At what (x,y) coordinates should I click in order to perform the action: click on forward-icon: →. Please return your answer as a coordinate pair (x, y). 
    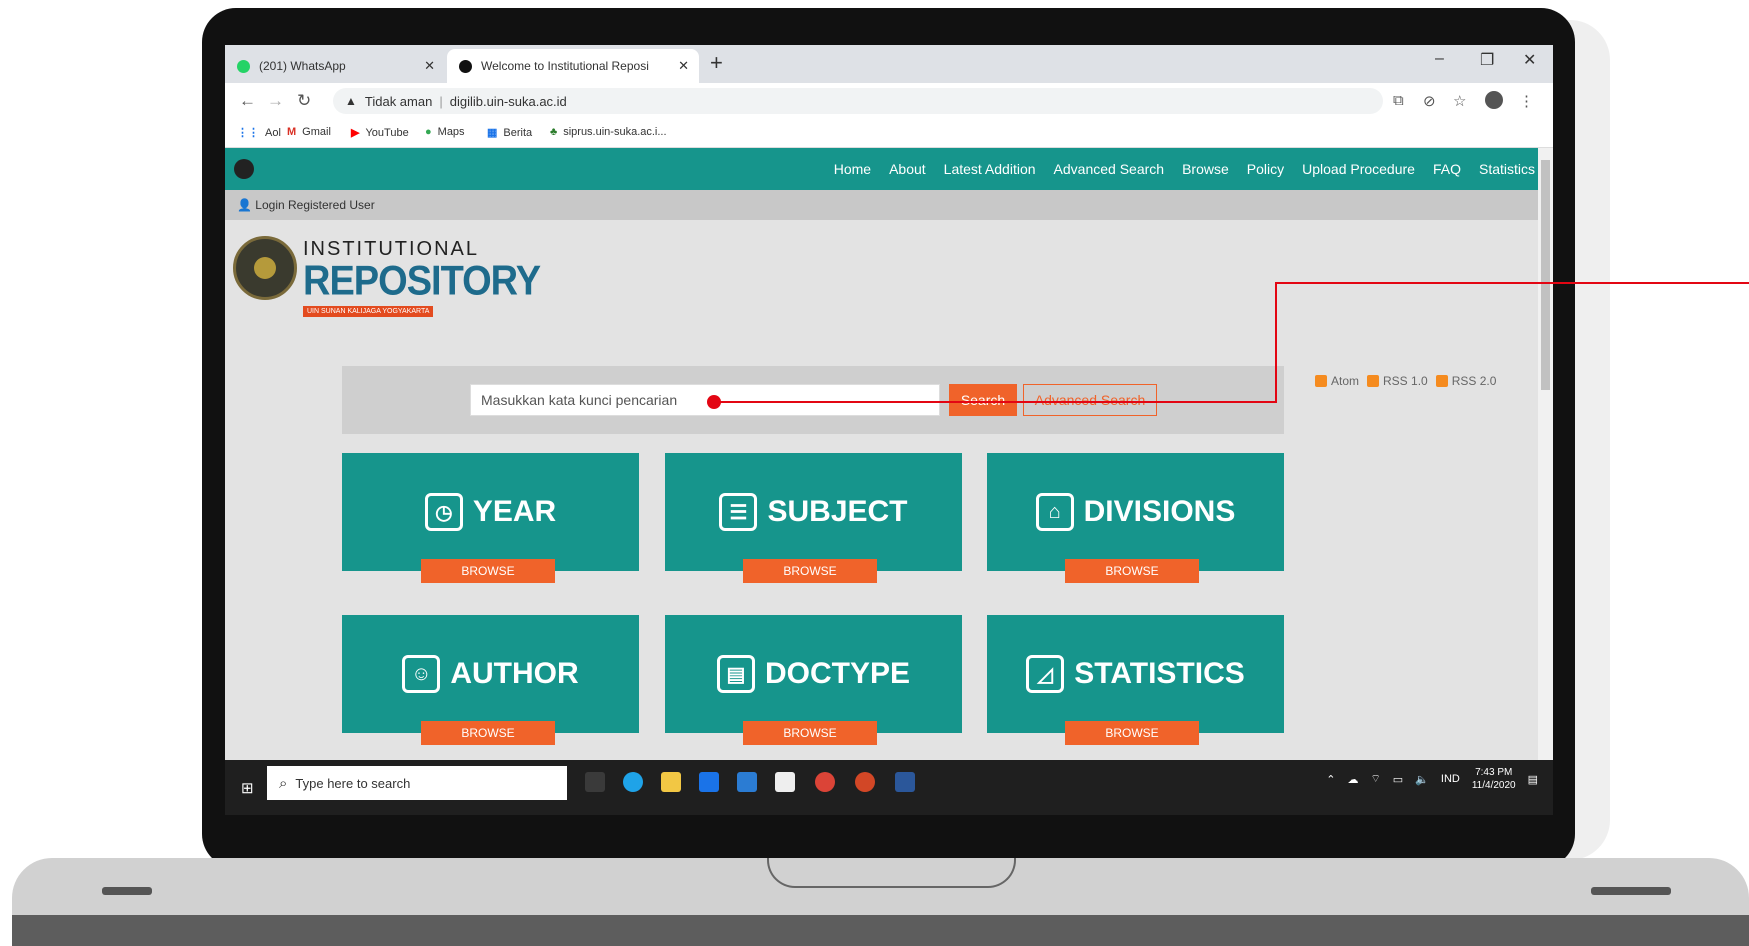
    Looking at the image, I should click on (275, 101).